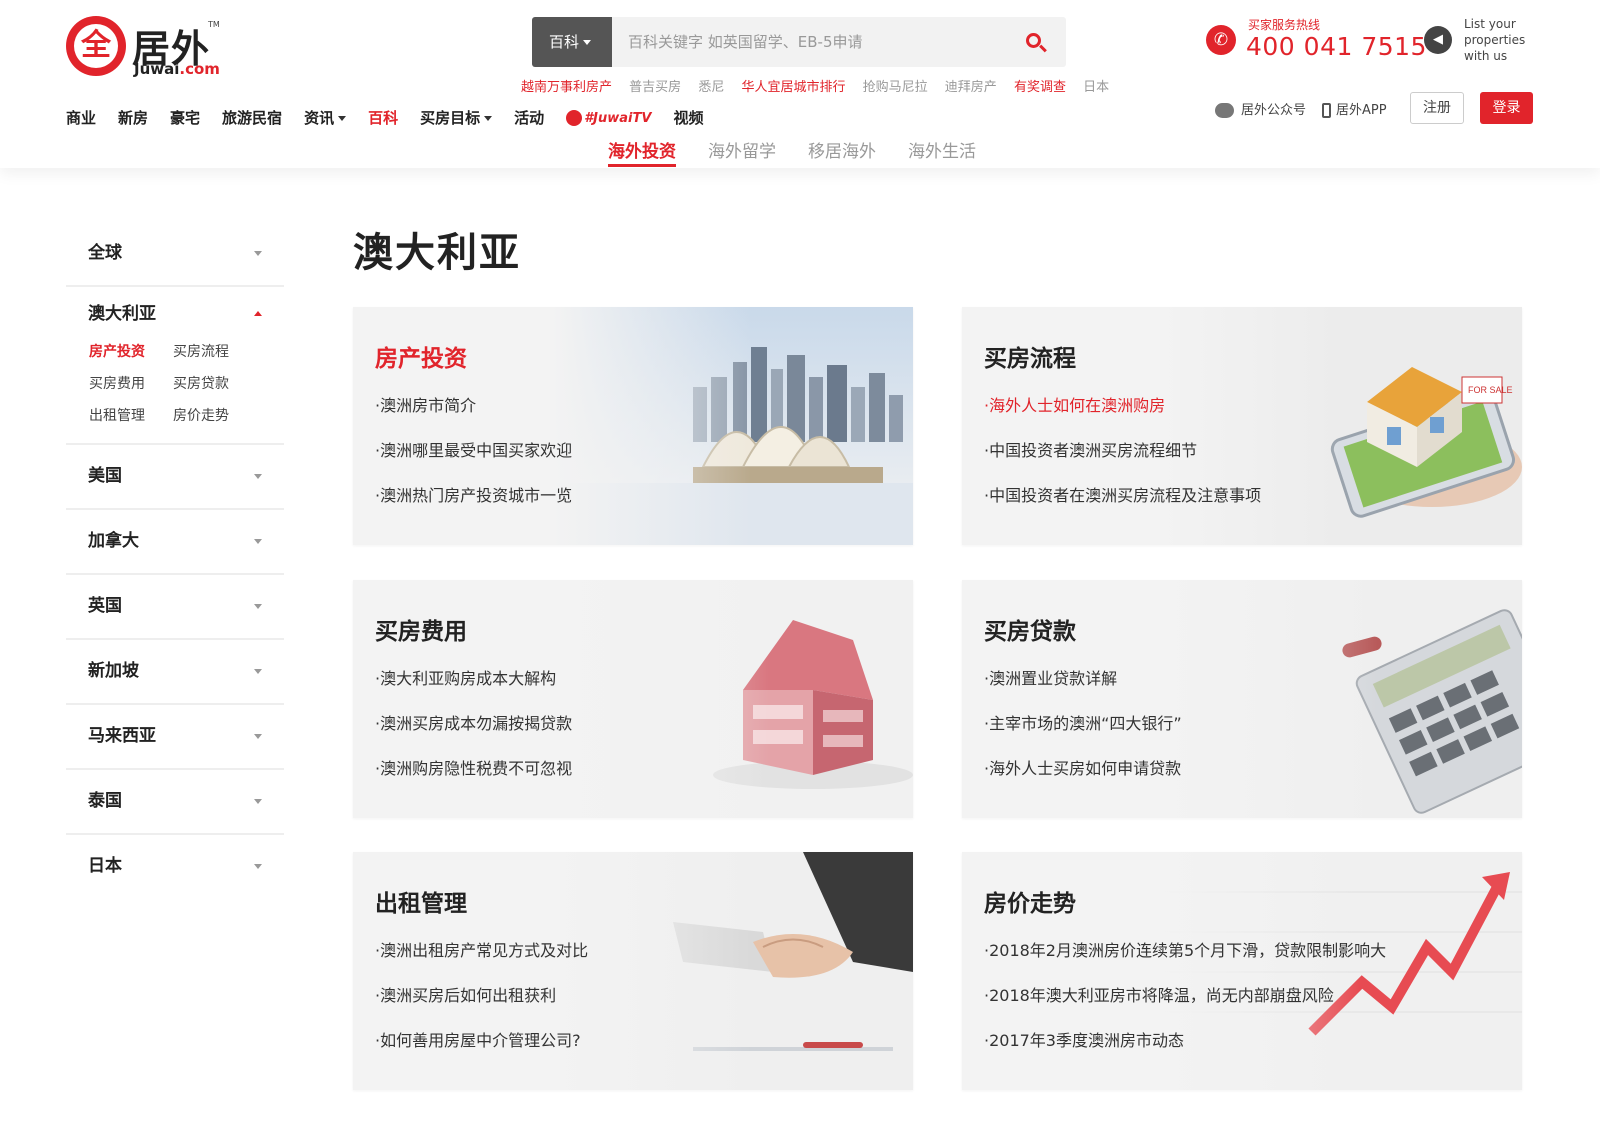  I want to click on search-input, so click(818, 42).